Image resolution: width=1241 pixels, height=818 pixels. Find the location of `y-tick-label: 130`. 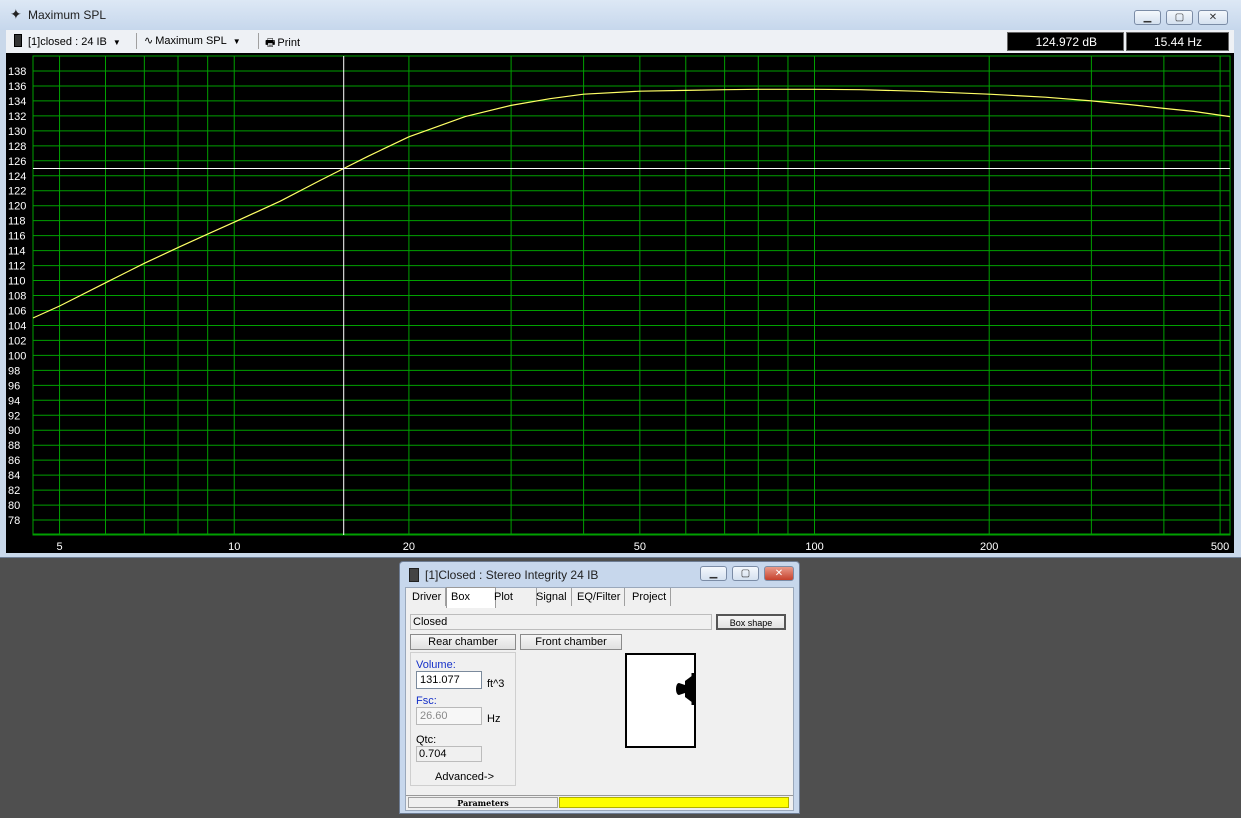

y-tick-label: 130 is located at coordinates (17, 132).